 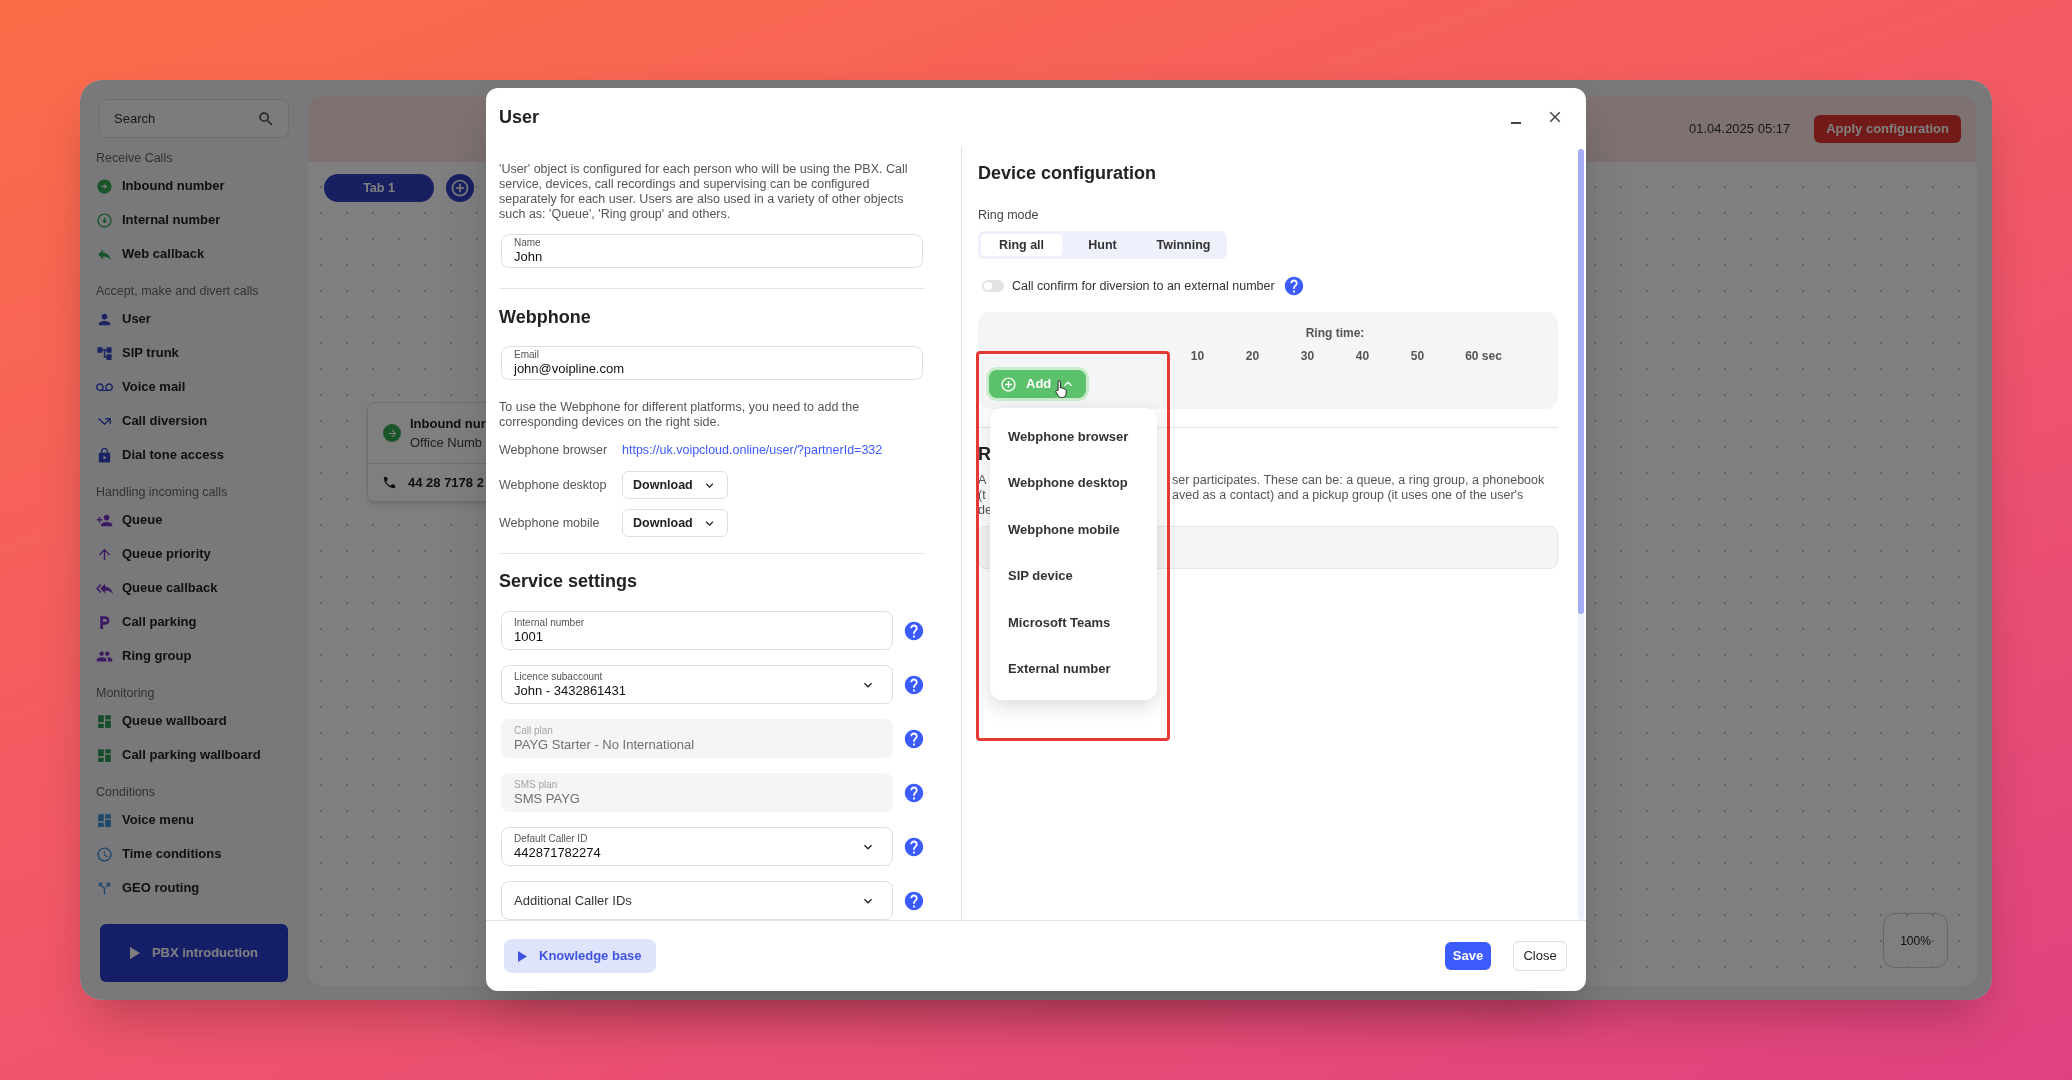 I want to click on ring-time-label: Ring time:, so click(x=1335, y=332).